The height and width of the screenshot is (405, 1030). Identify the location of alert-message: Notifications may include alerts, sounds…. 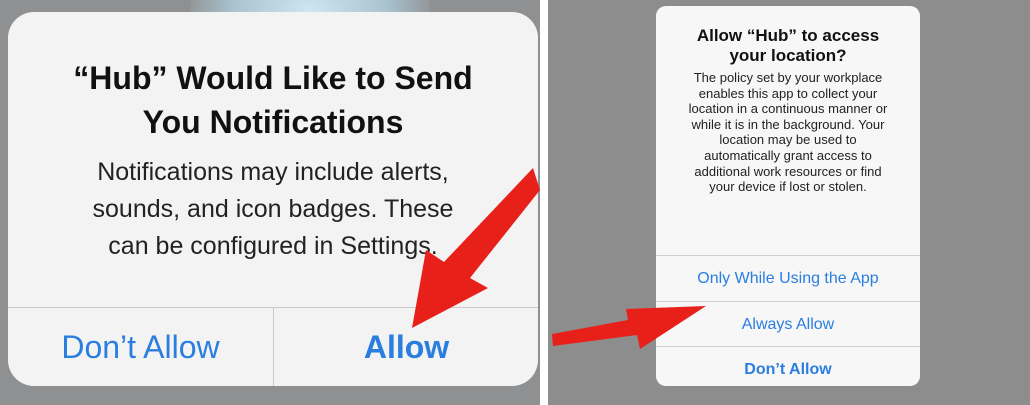
(273, 209).